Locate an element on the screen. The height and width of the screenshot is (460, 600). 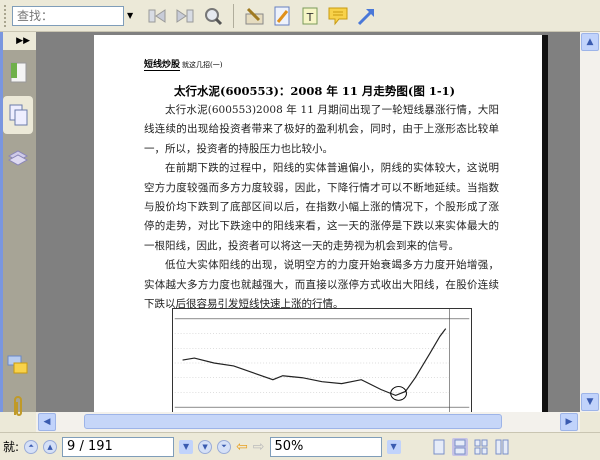
previous-page-button: ▲ is located at coordinates (50, 446).